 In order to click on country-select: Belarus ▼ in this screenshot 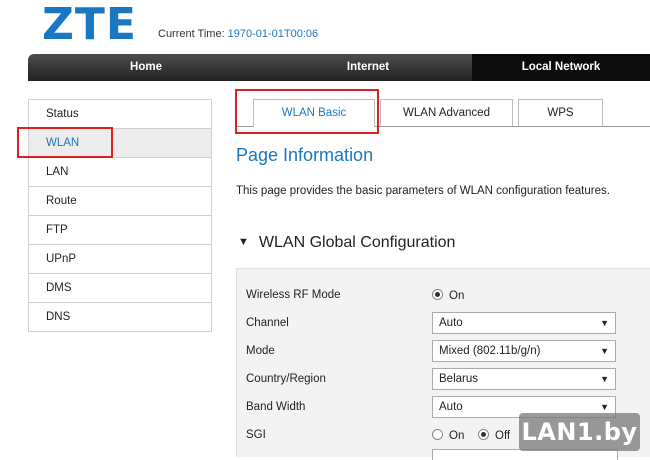, I will do `click(524, 379)`.